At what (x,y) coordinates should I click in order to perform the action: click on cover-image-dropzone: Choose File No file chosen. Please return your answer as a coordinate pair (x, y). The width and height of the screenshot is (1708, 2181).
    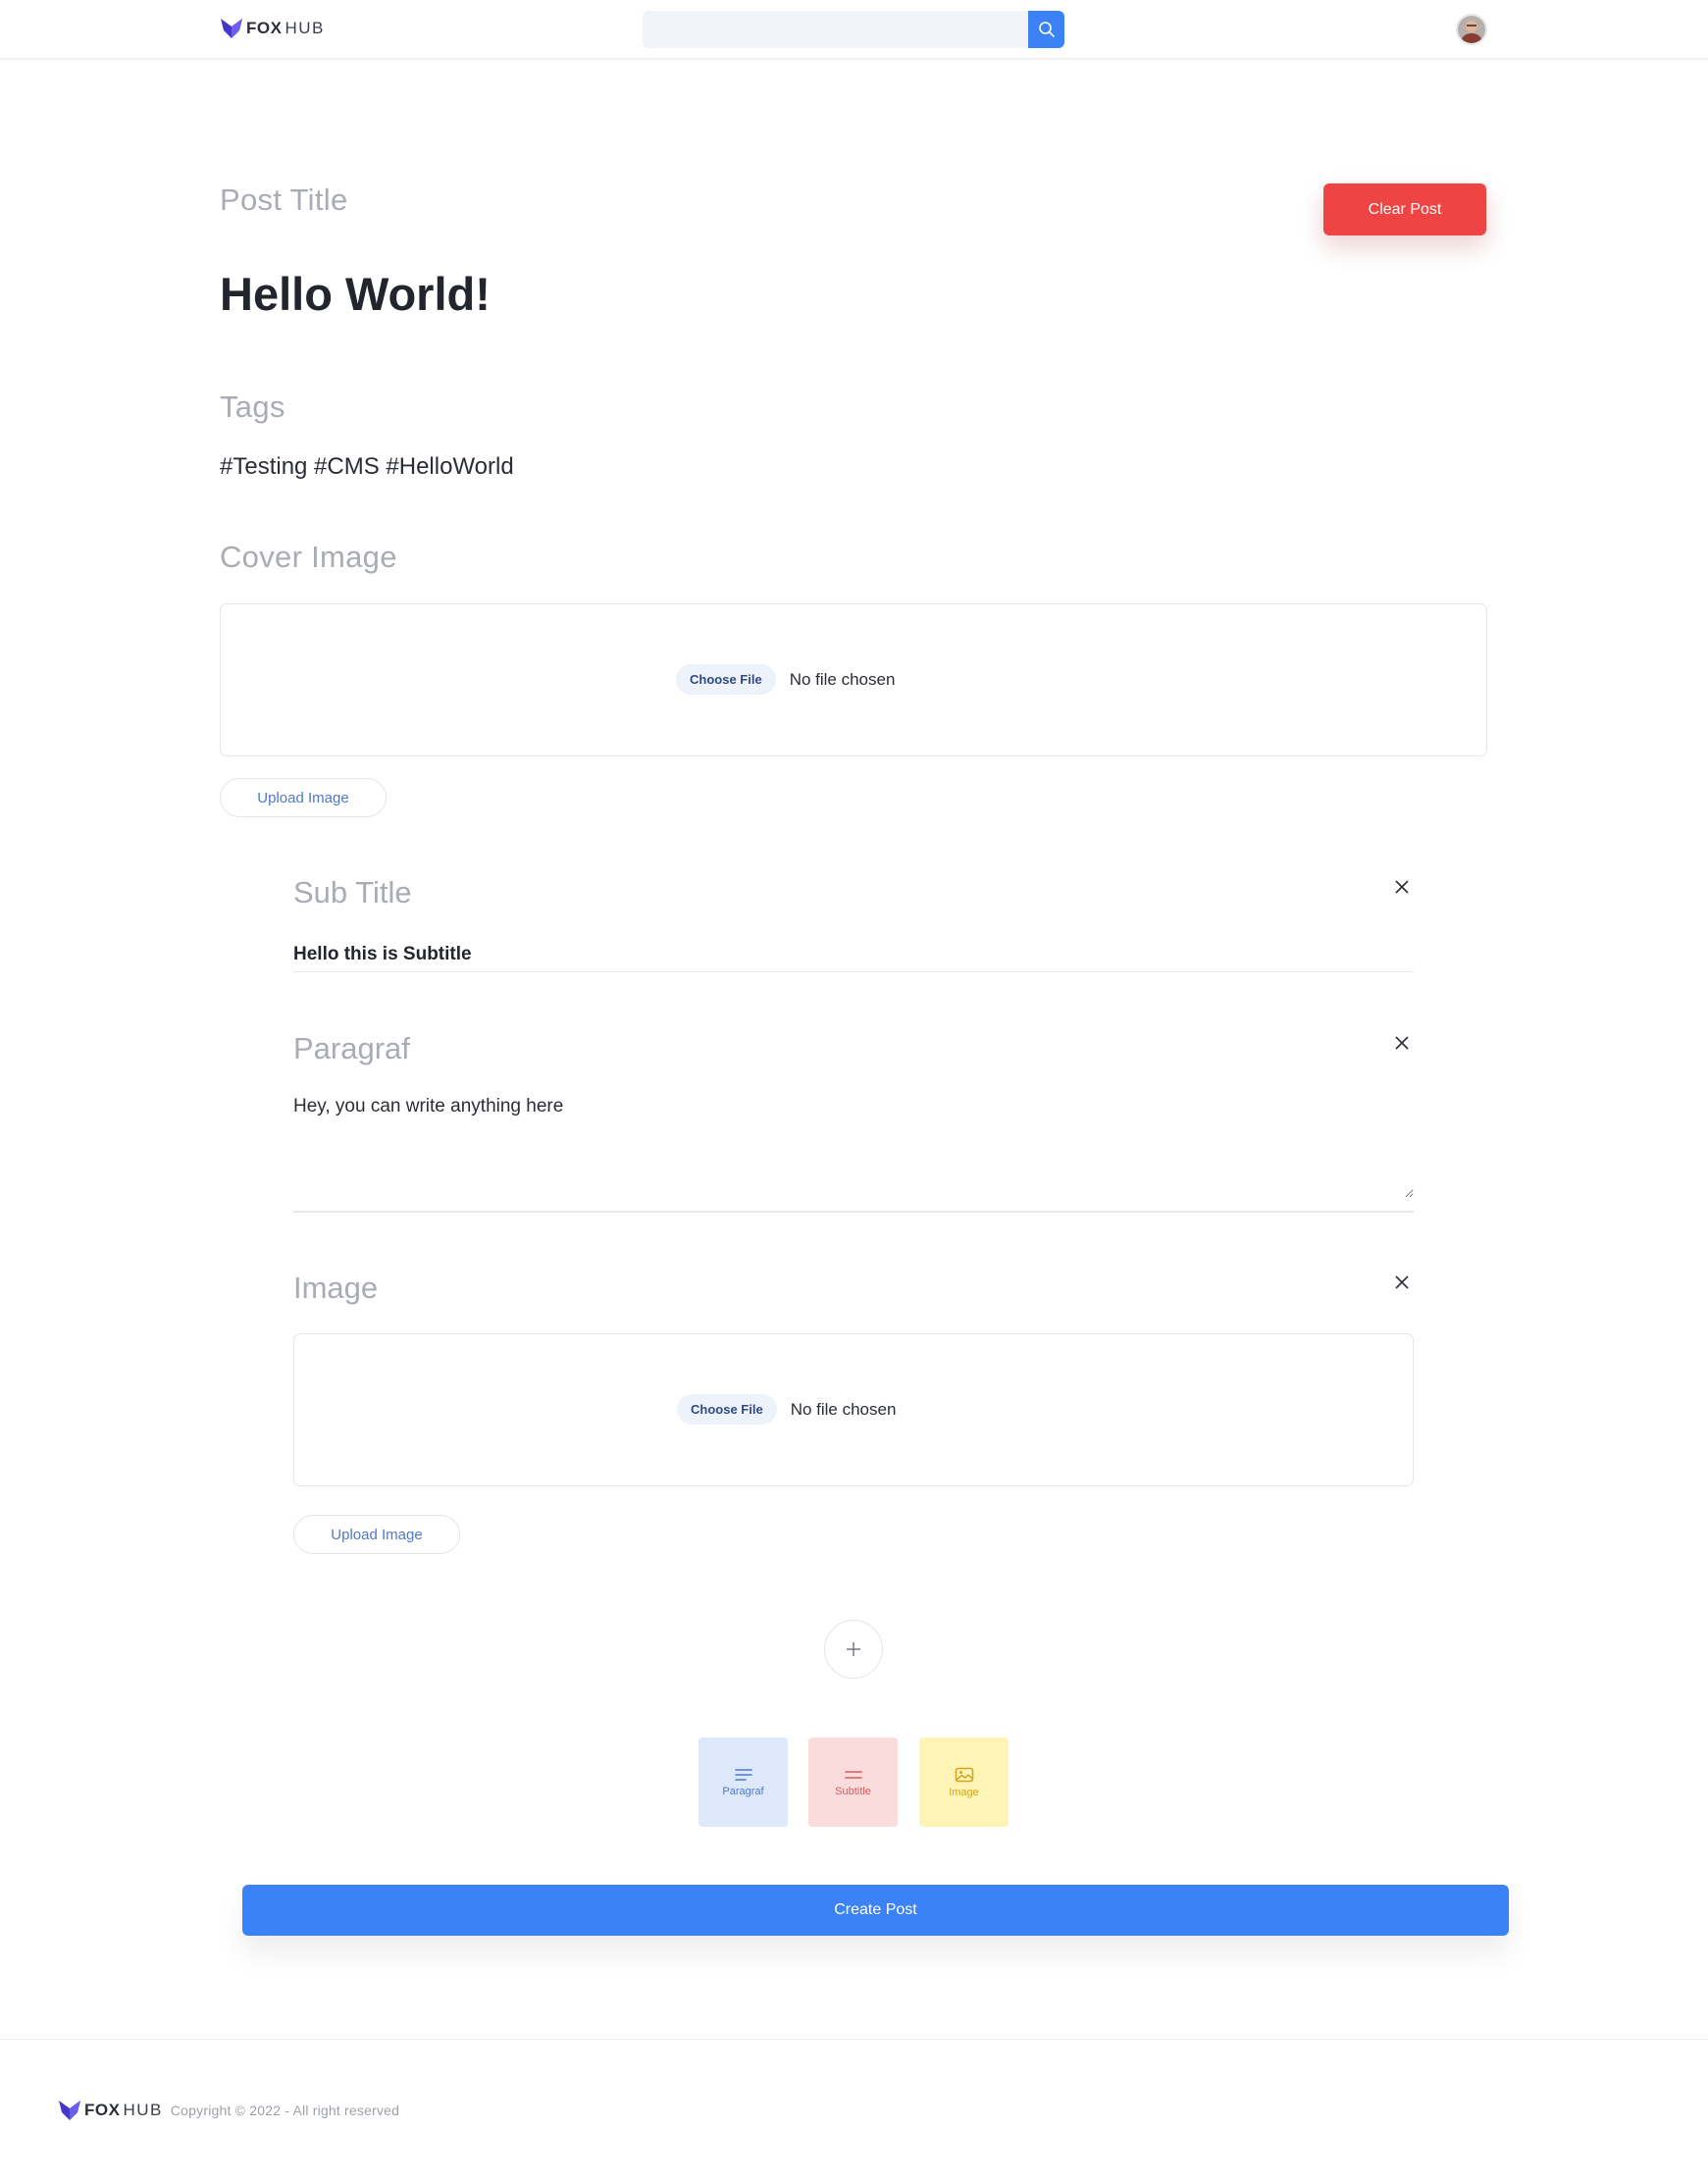
    Looking at the image, I should click on (853, 680).